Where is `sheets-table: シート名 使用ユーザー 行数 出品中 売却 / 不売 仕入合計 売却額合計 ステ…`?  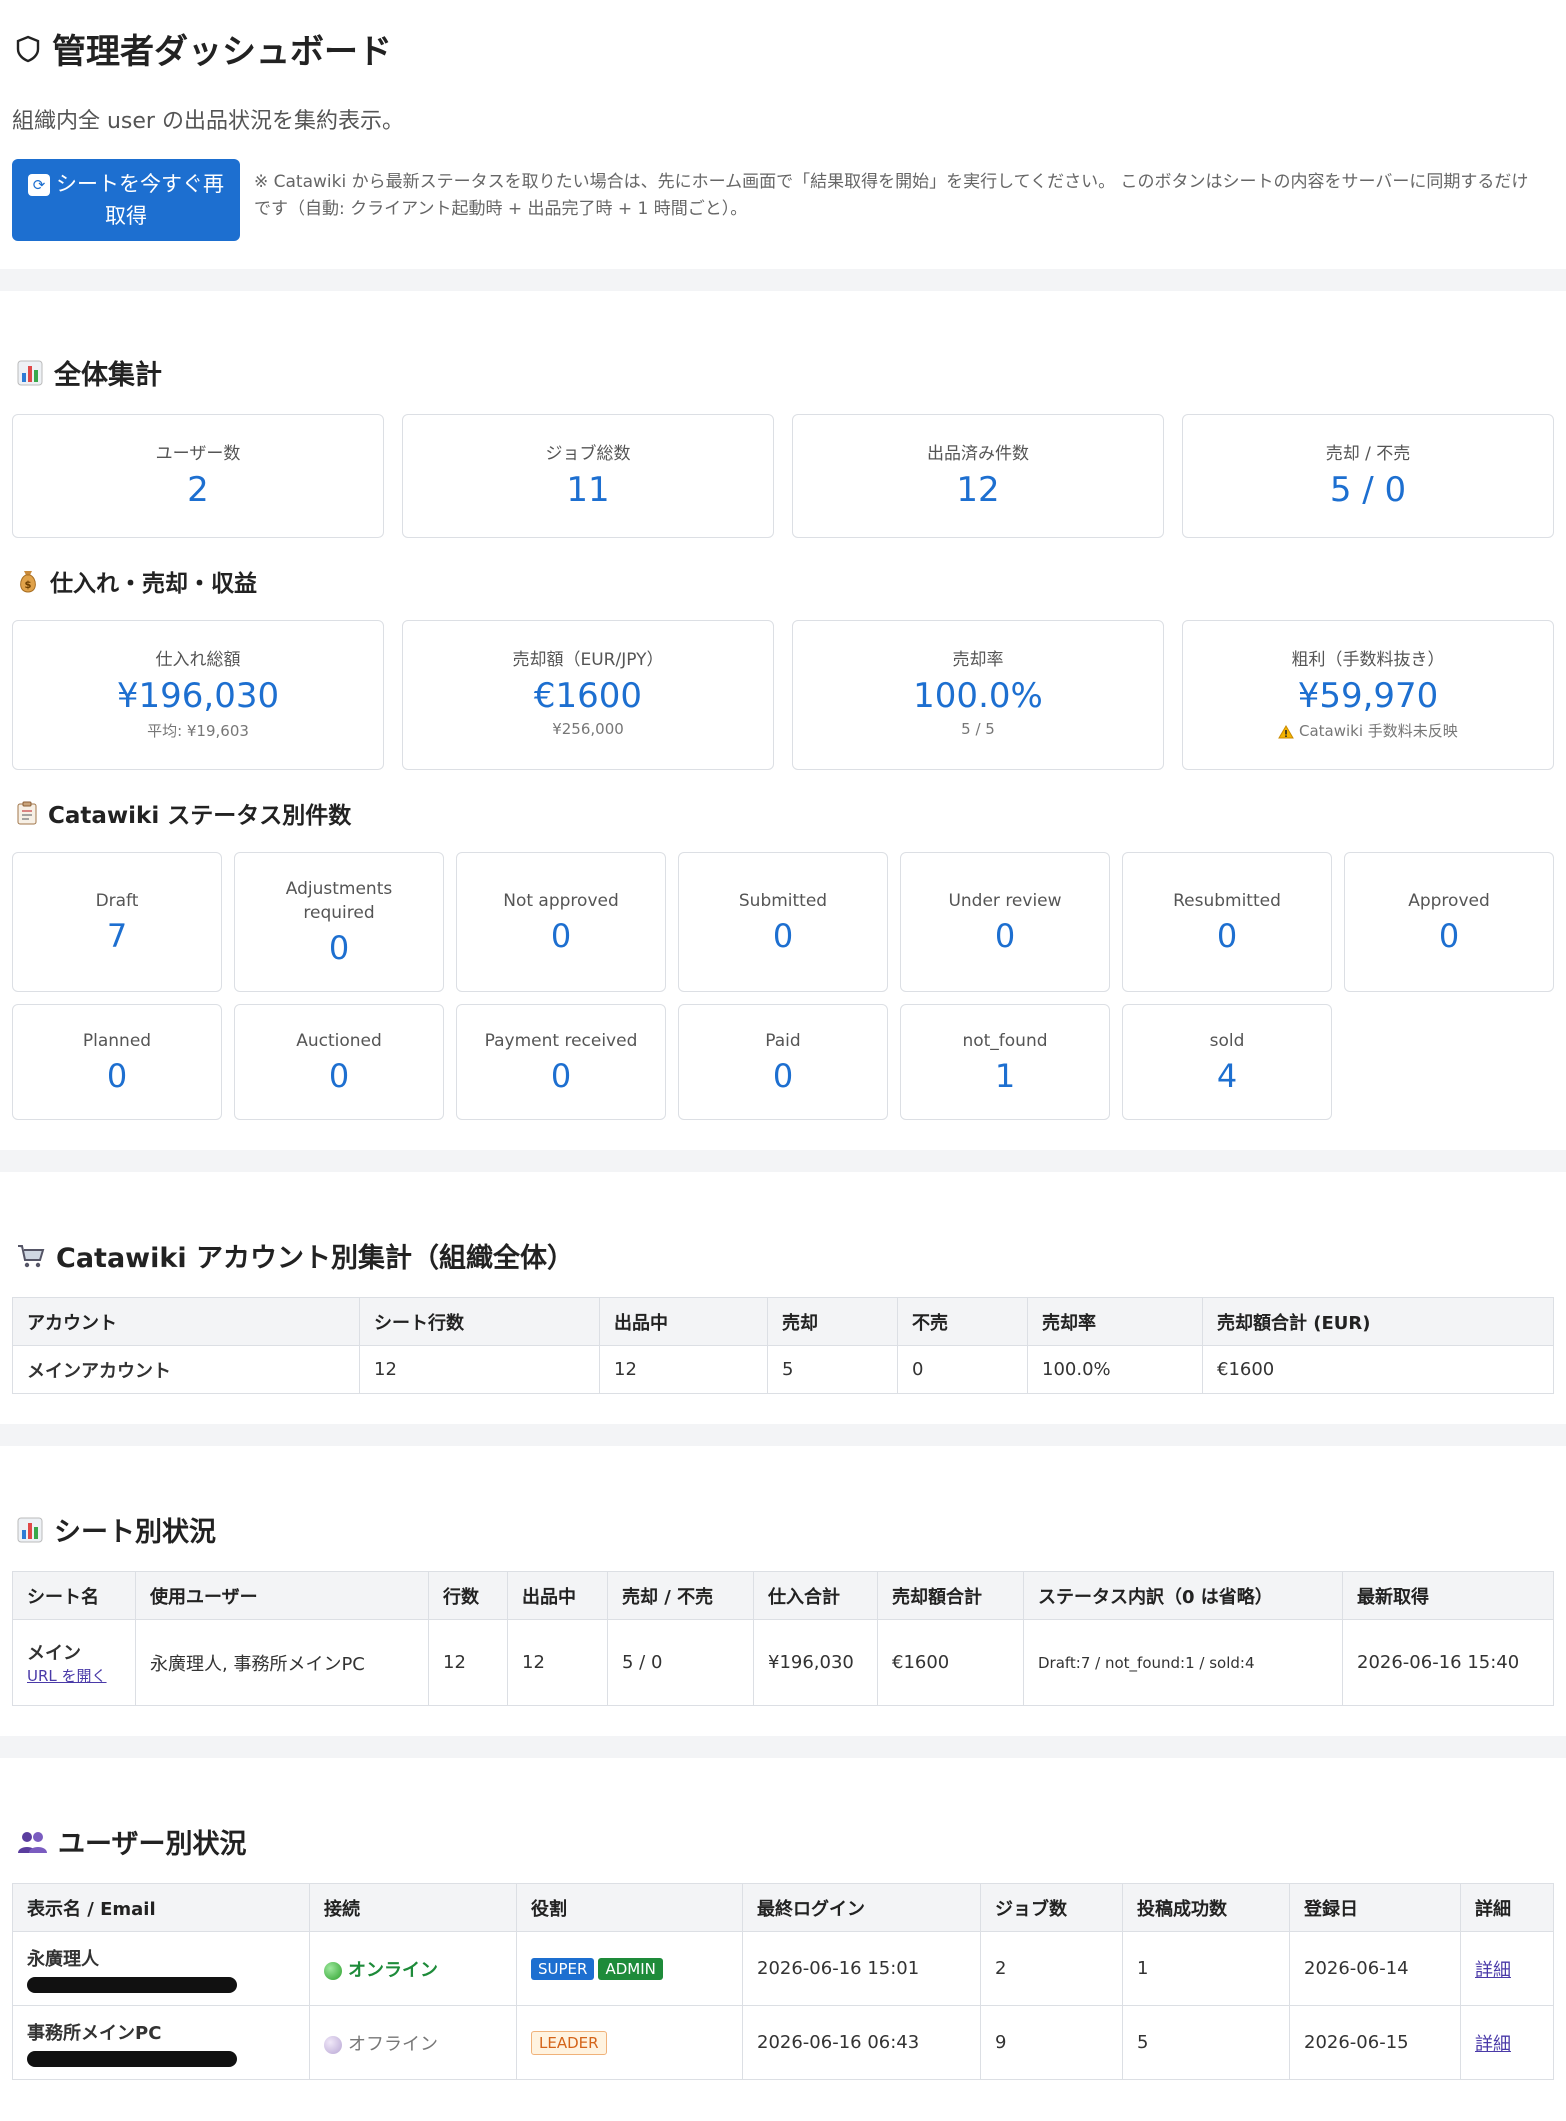 sheets-table: シート名 使用ユーザー 行数 出品中 売却 / 不売 仕入合計 売却額合計 ステ… is located at coordinates (783, 1638).